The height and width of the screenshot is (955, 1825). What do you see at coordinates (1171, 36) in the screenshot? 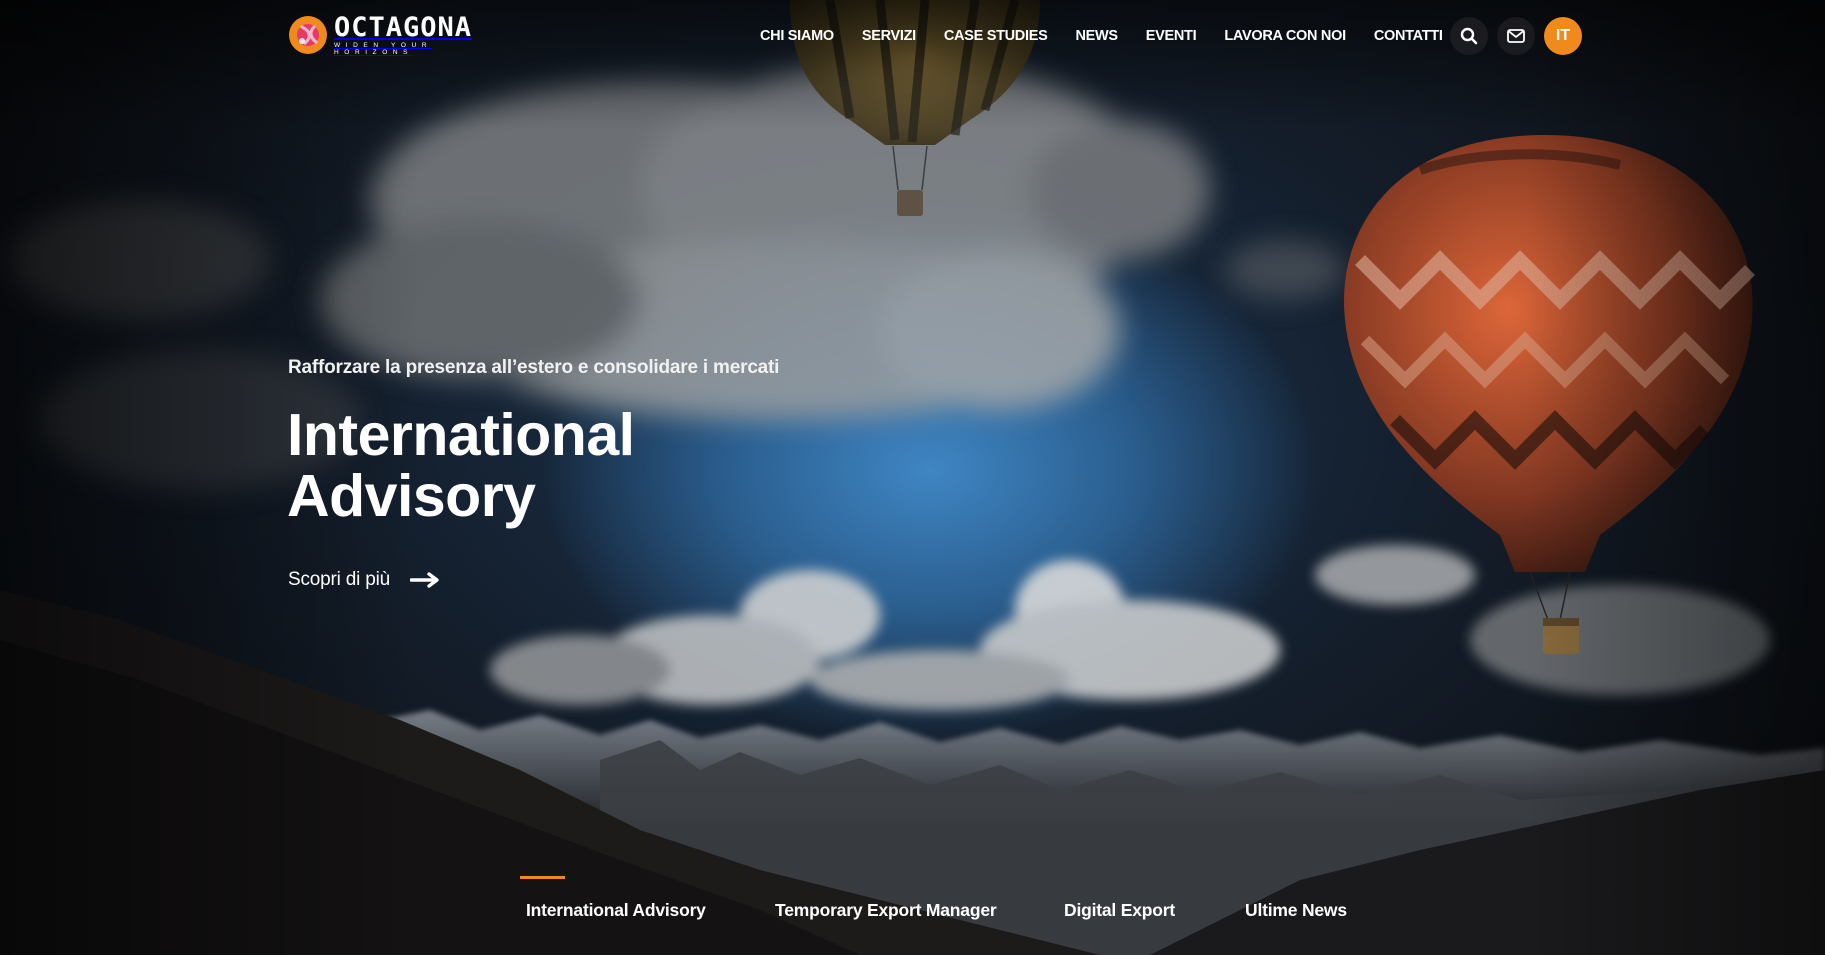
I see `nav-item-eventi: EVENTI` at bounding box center [1171, 36].